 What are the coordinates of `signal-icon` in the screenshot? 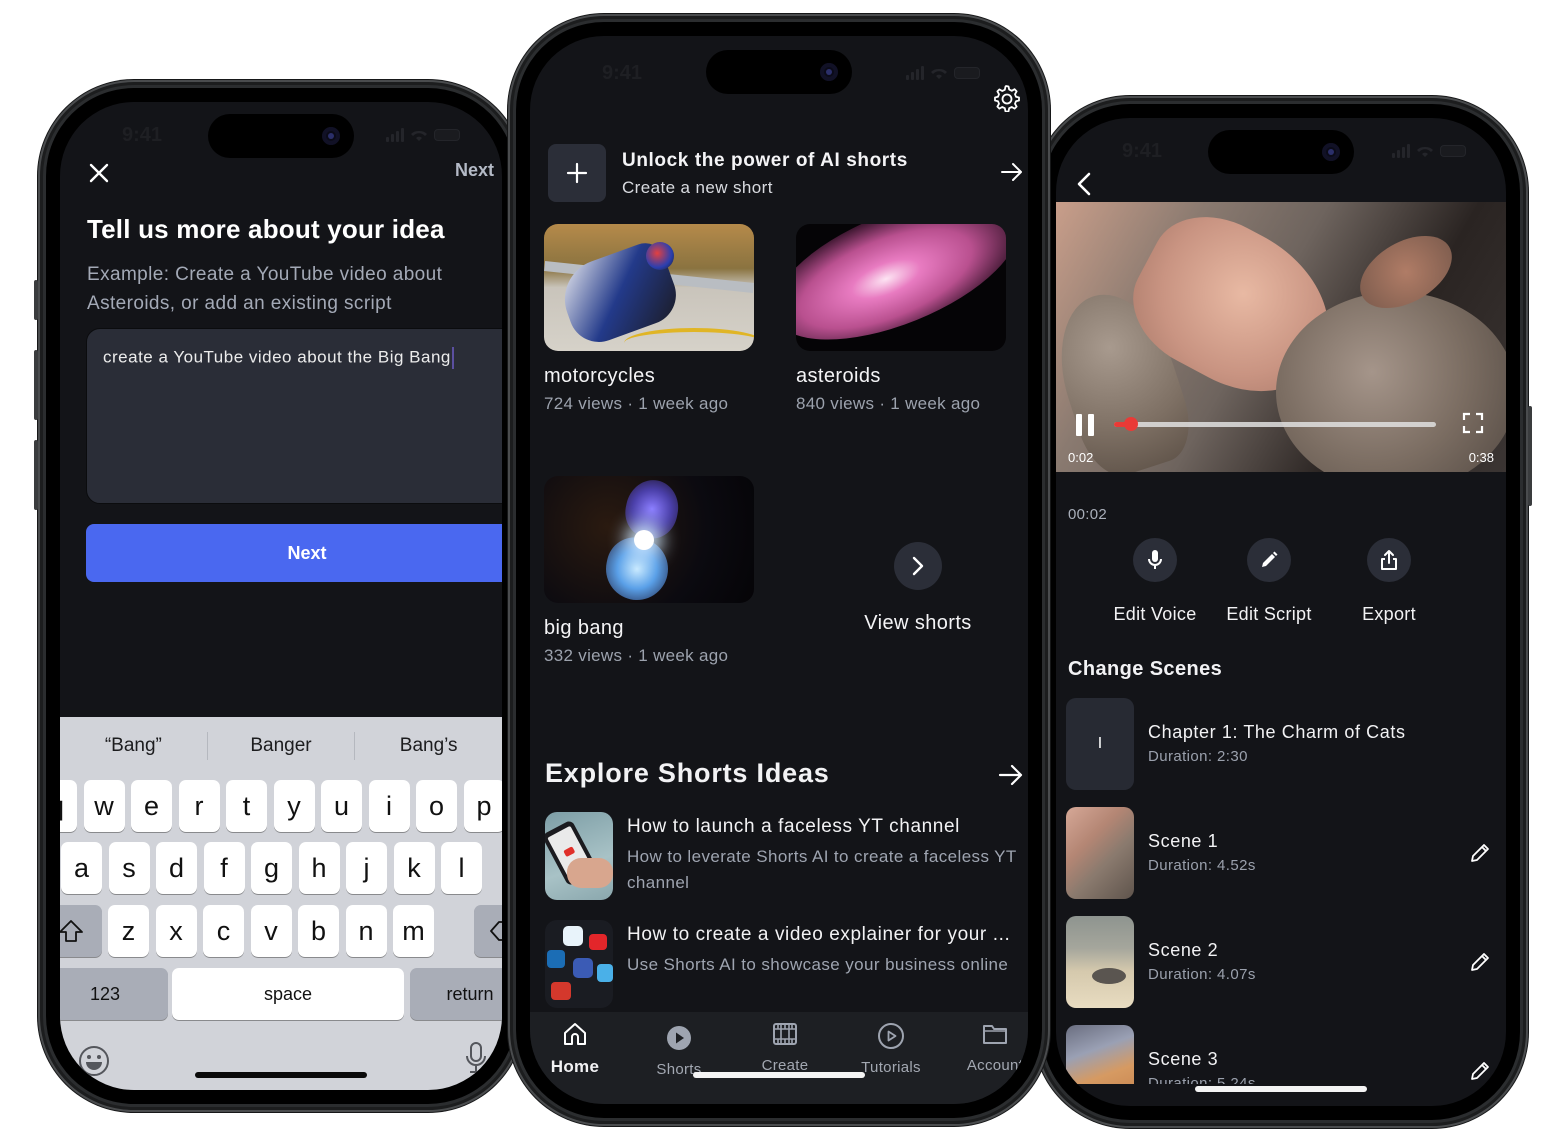 It's located at (395, 135).